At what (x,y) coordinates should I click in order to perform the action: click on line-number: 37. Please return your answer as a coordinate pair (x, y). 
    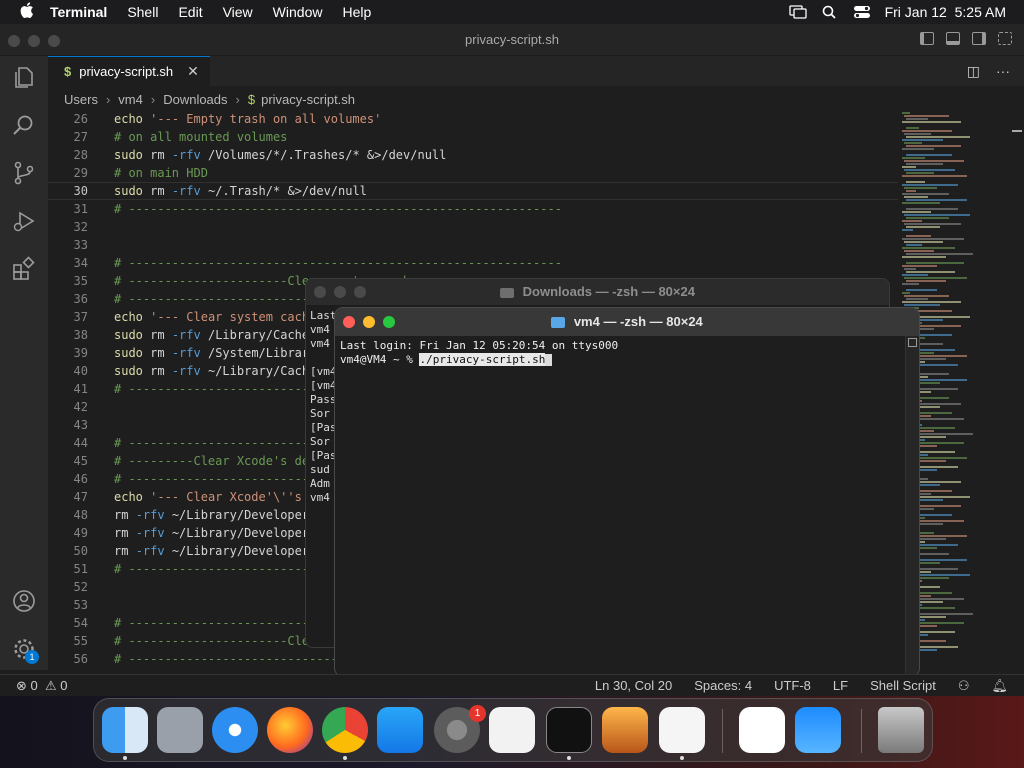
    Looking at the image, I should click on (80, 317).